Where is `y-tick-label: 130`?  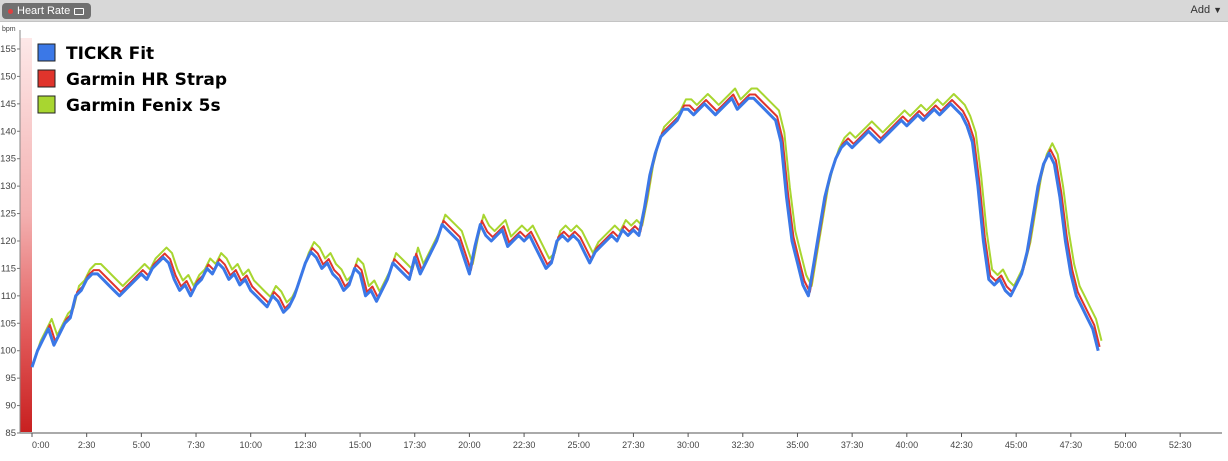 y-tick-label: 130 is located at coordinates (8, 186).